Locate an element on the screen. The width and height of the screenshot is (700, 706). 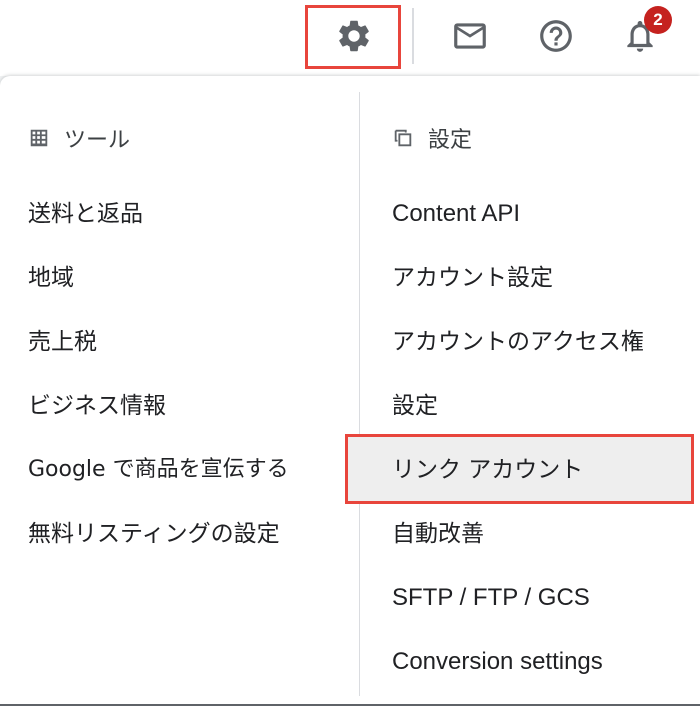
header-divider is located at coordinates (413, 36).